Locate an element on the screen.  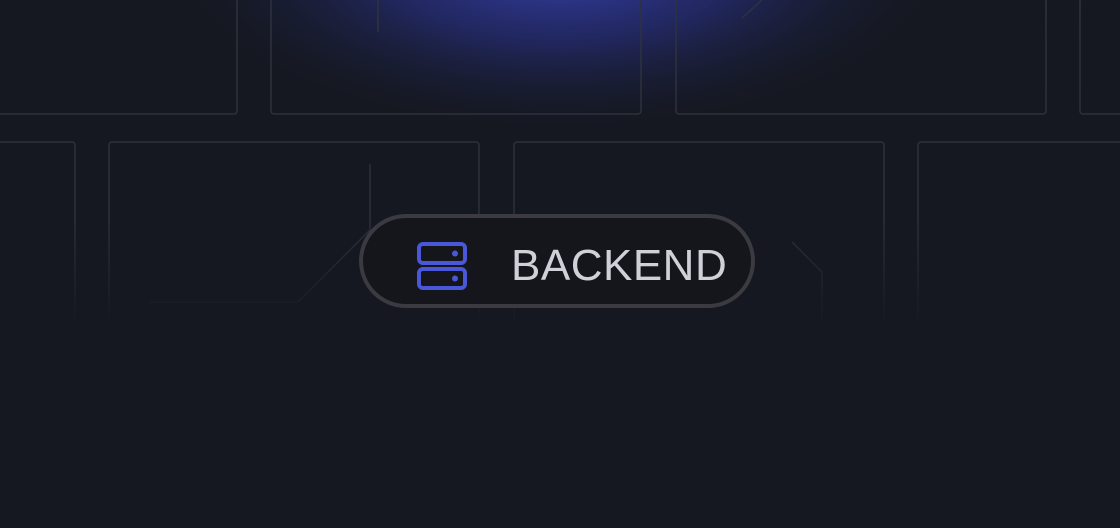
backend-badge: BACKEND is located at coordinates (557, 261).